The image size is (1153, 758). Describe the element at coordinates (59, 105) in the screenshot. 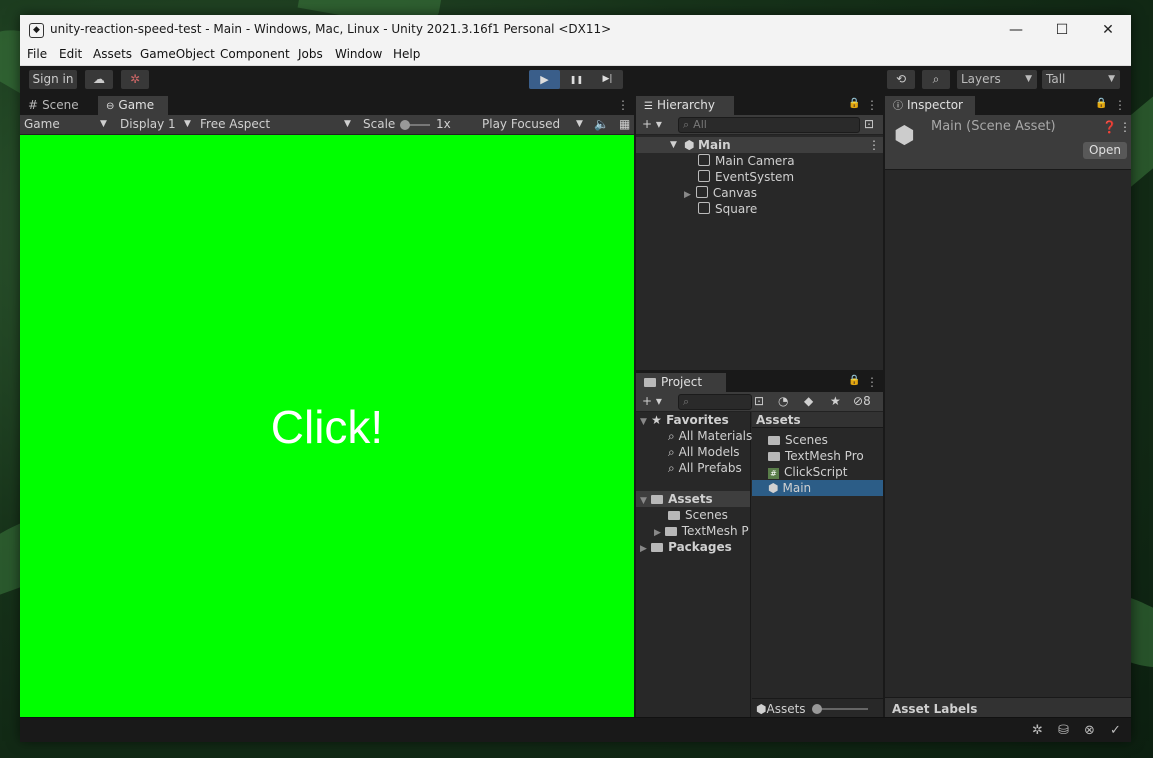

I see `tab-scene: # Scene` at that location.